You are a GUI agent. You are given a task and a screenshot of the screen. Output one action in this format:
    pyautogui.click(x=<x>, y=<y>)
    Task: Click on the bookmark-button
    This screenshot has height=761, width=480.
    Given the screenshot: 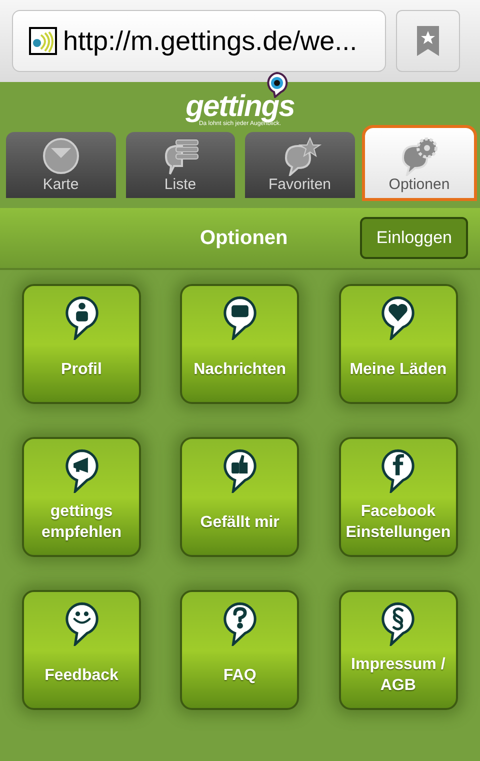 What is the action you would take?
    pyautogui.click(x=428, y=41)
    